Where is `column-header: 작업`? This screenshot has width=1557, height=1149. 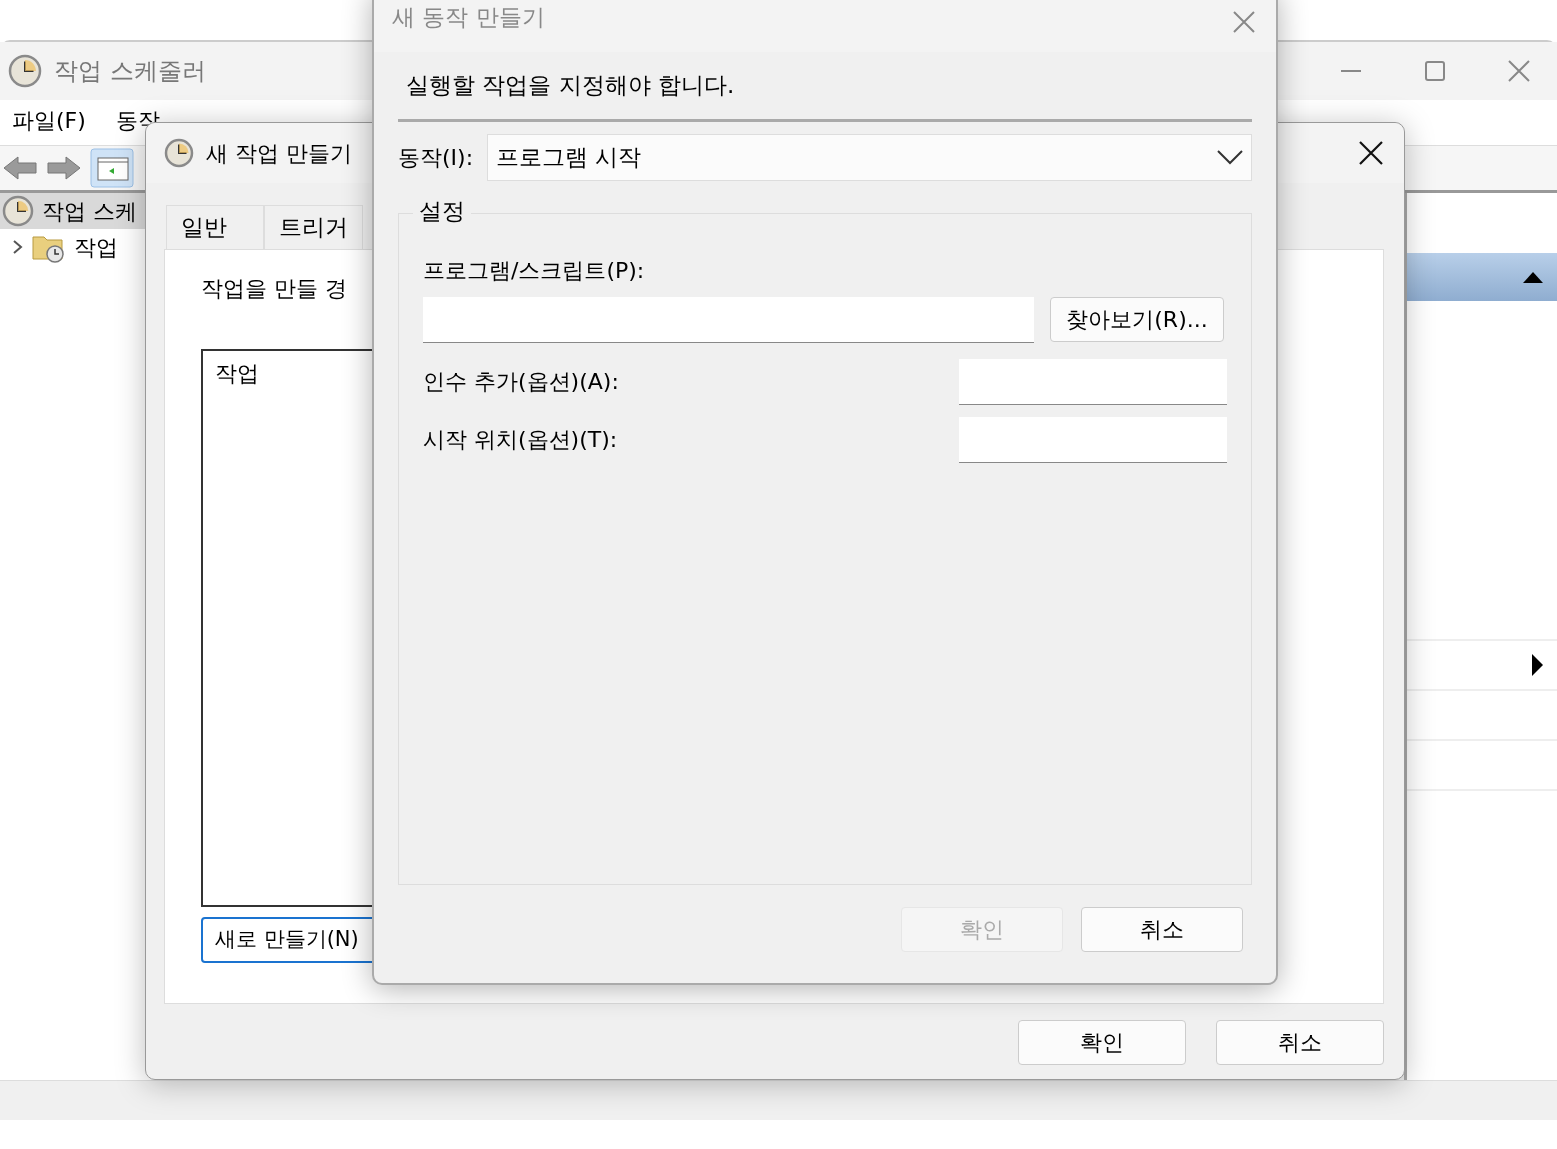
column-header: 작업 is located at coordinates (237, 373).